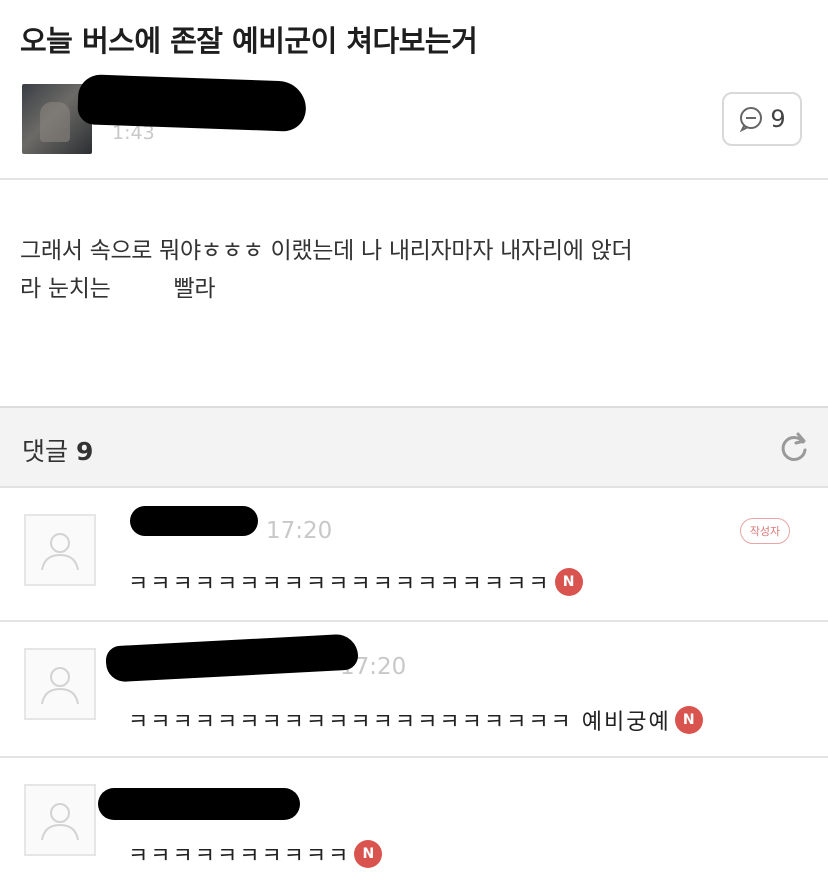 The width and height of the screenshot is (828, 878). Describe the element at coordinates (414, 447) in the screenshot. I see `comments-header-bar: 댓글 9` at that location.